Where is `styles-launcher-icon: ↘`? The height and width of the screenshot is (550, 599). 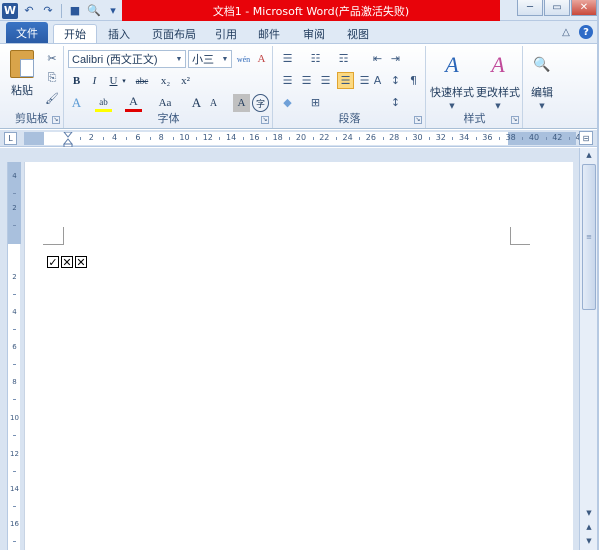
styles-launcher-icon: ↘ is located at coordinates (515, 120).